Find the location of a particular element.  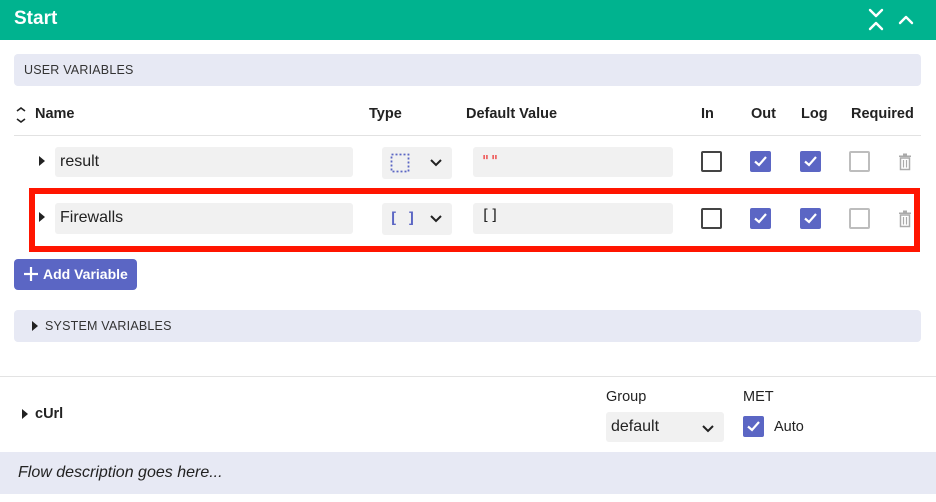

in-checkbox is located at coordinates (711, 161).